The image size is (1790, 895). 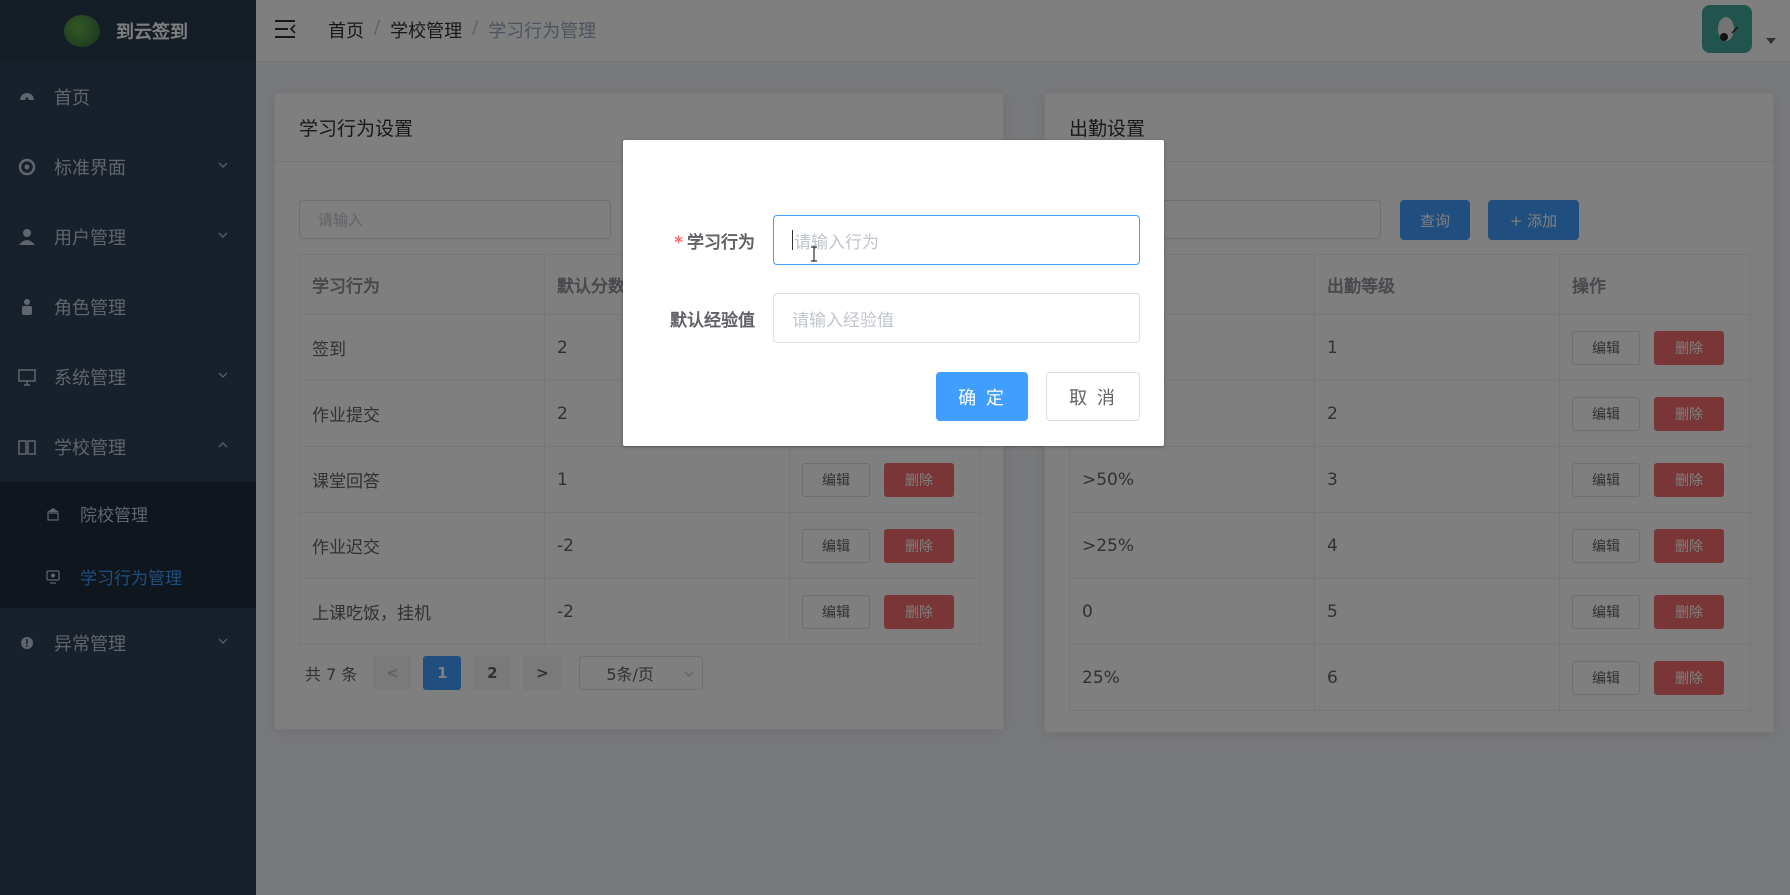 What do you see at coordinates (956, 318) in the screenshot?
I see `exp-input: 请输入经验值` at bounding box center [956, 318].